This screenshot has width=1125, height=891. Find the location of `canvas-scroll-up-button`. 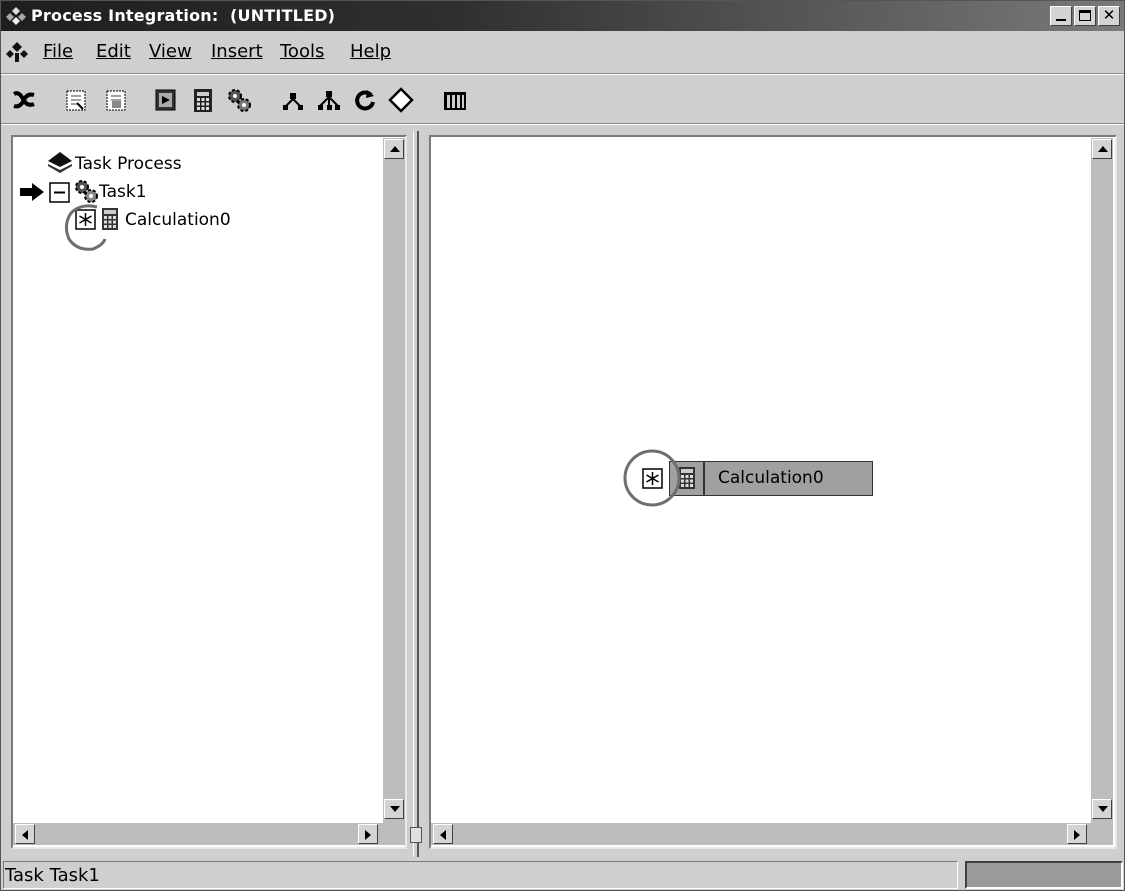

canvas-scroll-up-button is located at coordinates (1102, 149).